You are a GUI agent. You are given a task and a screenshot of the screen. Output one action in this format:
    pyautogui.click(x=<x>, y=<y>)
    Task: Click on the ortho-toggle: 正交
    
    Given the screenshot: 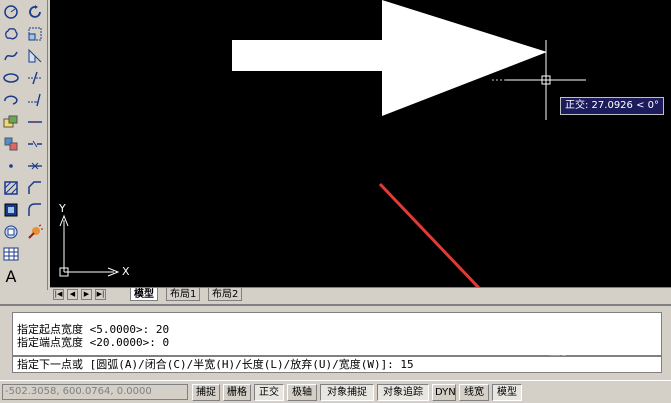 What is the action you would take?
    pyautogui.click(x=269, y=392)
    